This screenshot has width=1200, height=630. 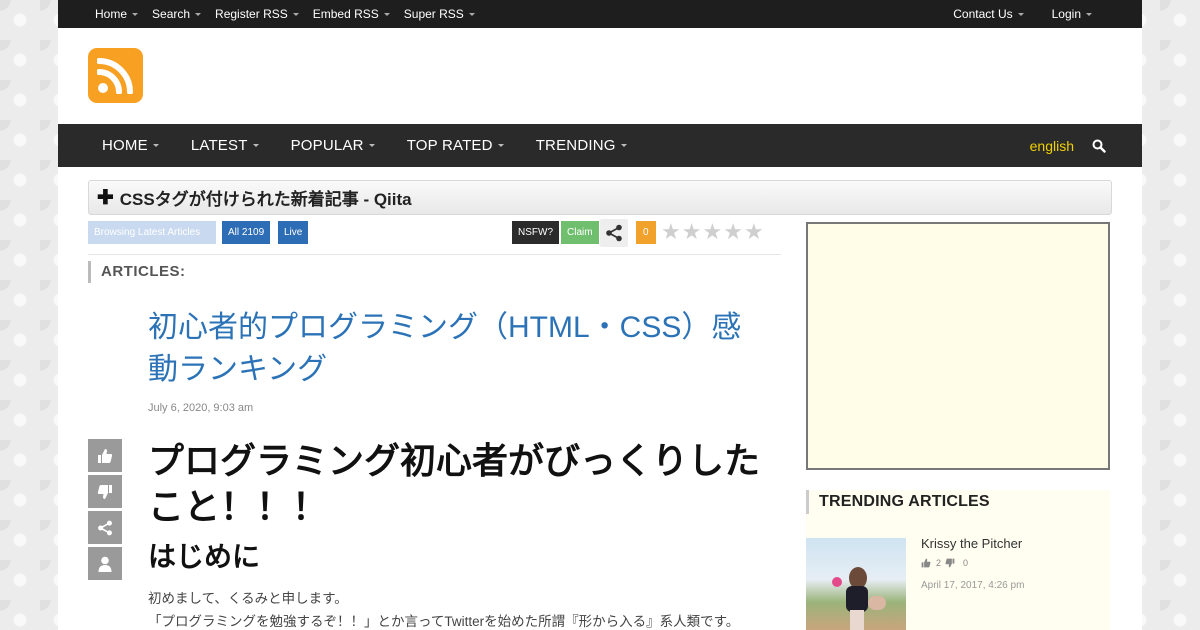 What do you see at coordinates (204, 556) in the screenshot?
I see `article-subheading: はじめに` at bounding box center [204, 556].